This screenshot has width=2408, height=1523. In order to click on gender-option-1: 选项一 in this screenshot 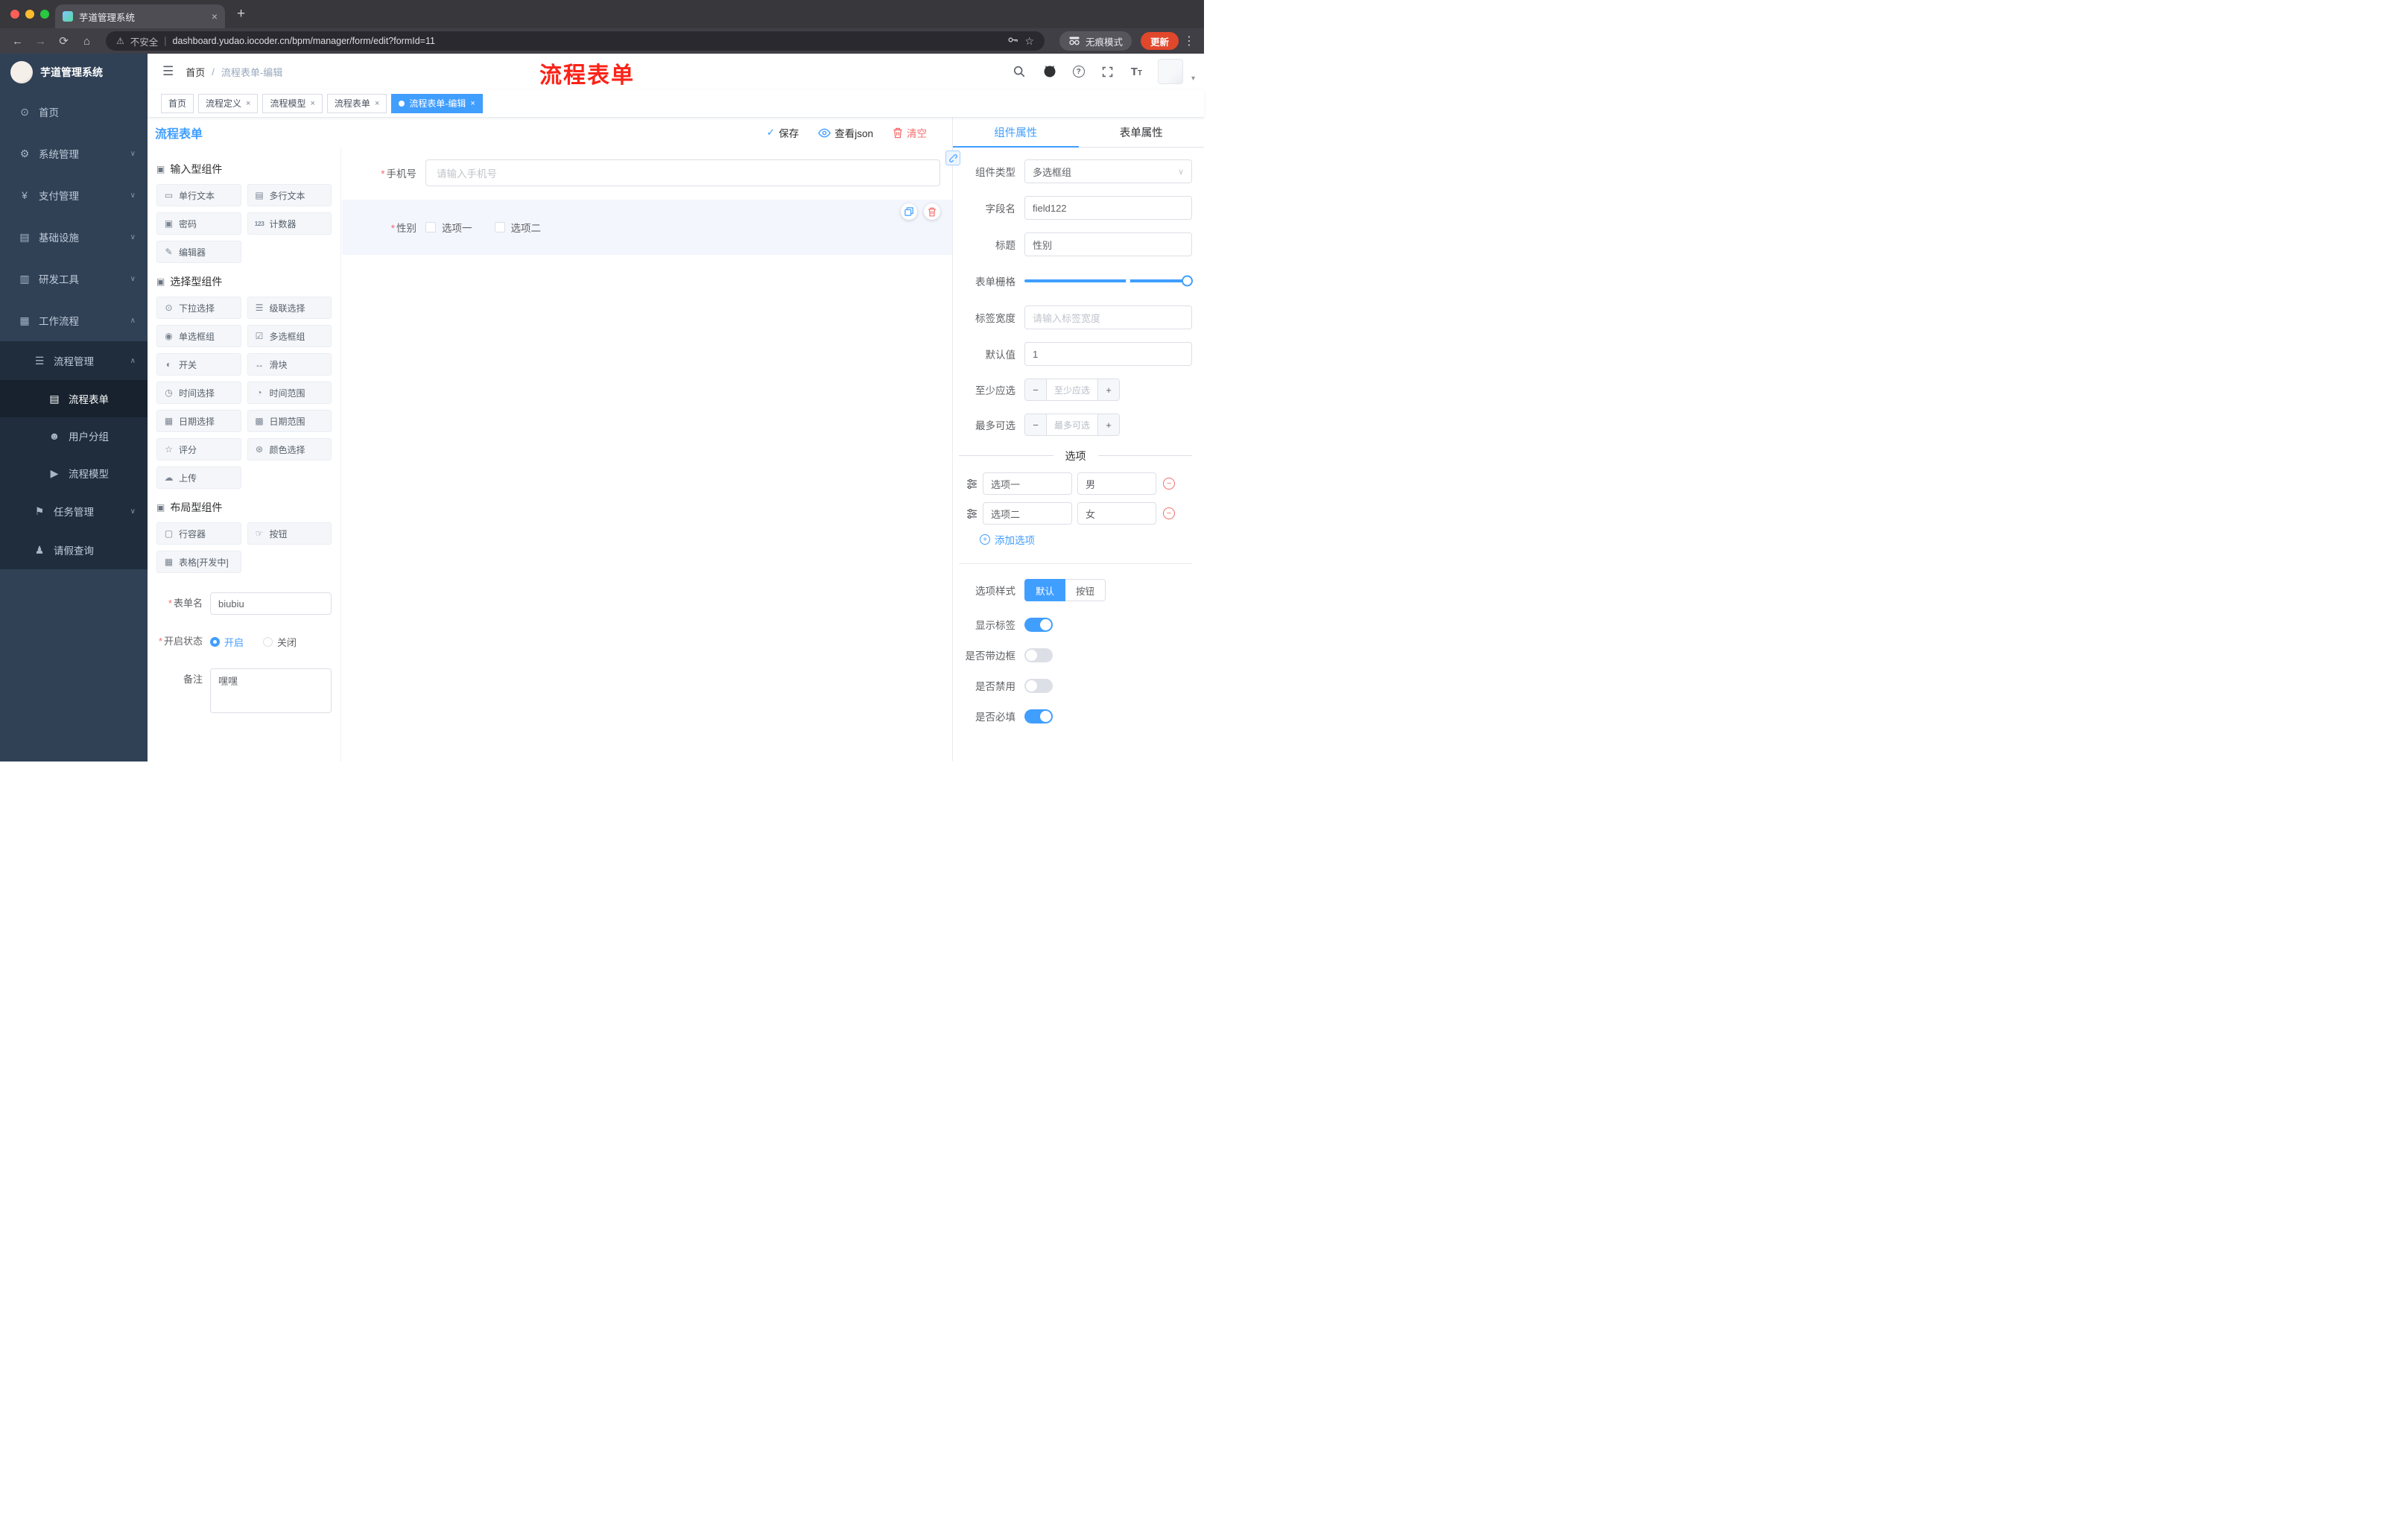, I will do `click(448, 228)`.